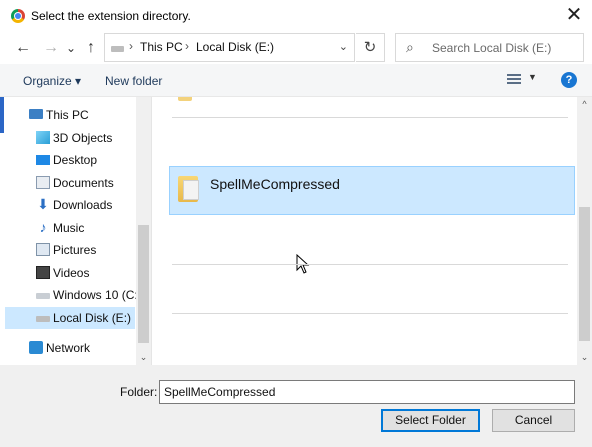  I want to click on sidebar-item-music: ♪ Music, so click(70, 228).